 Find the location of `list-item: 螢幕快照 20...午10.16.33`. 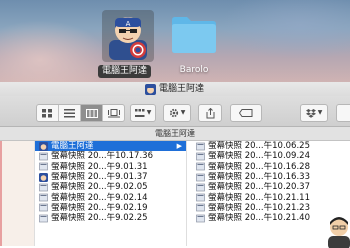

list-item: 螢幕快照 20...午10.16.33 is located at coordinates (268, 177).